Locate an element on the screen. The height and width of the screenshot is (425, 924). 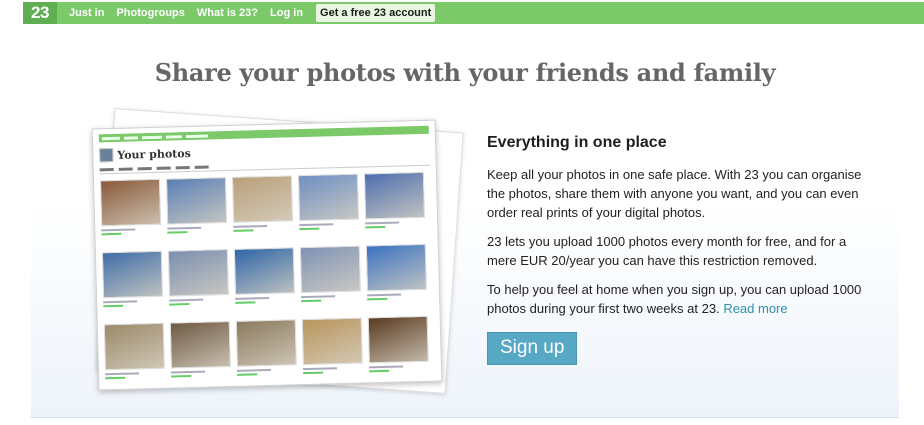
section-title: Everything in one place is located at coordinates (577, 142).